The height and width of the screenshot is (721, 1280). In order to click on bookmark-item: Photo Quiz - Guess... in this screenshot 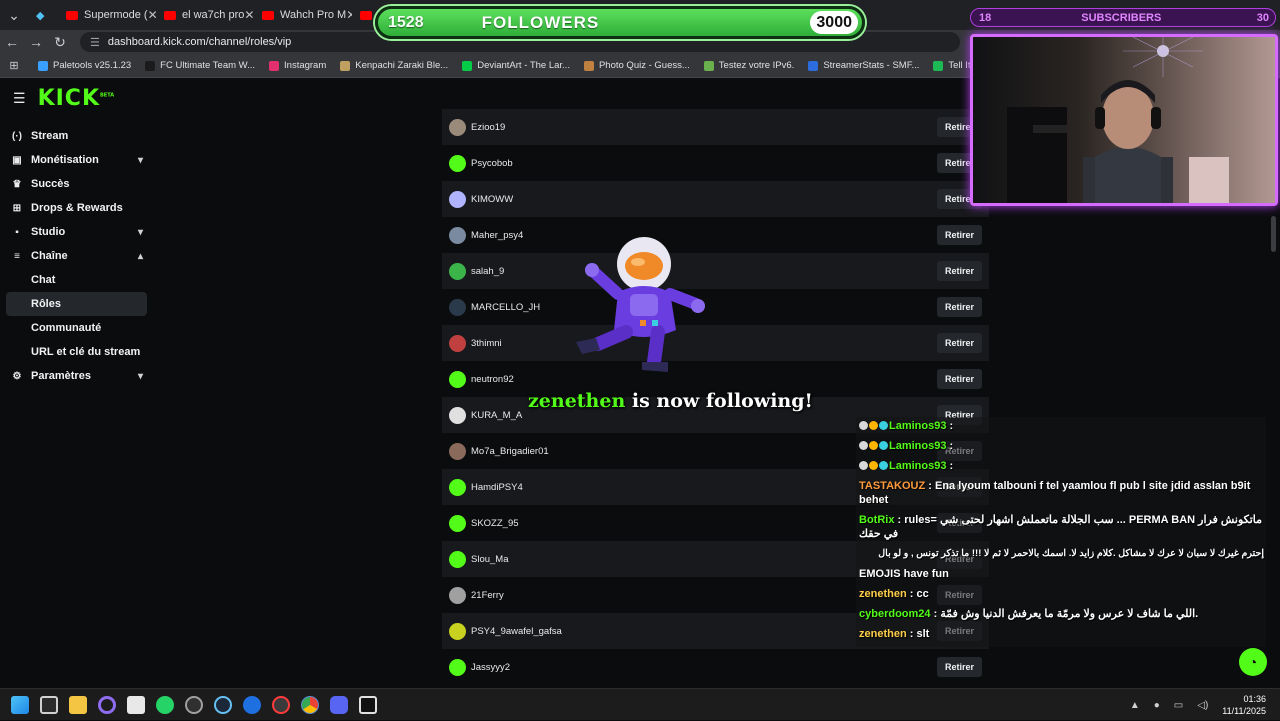, I will do `click(636, 65)`.